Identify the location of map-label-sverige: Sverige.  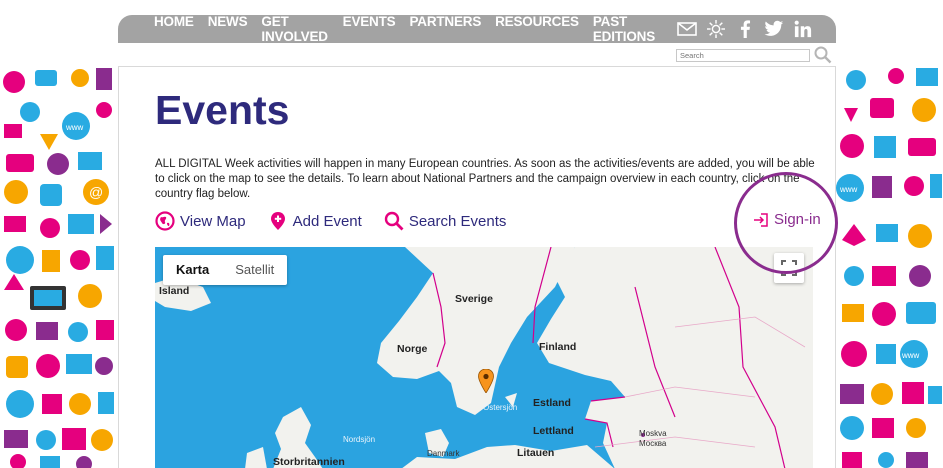
(474, 299).